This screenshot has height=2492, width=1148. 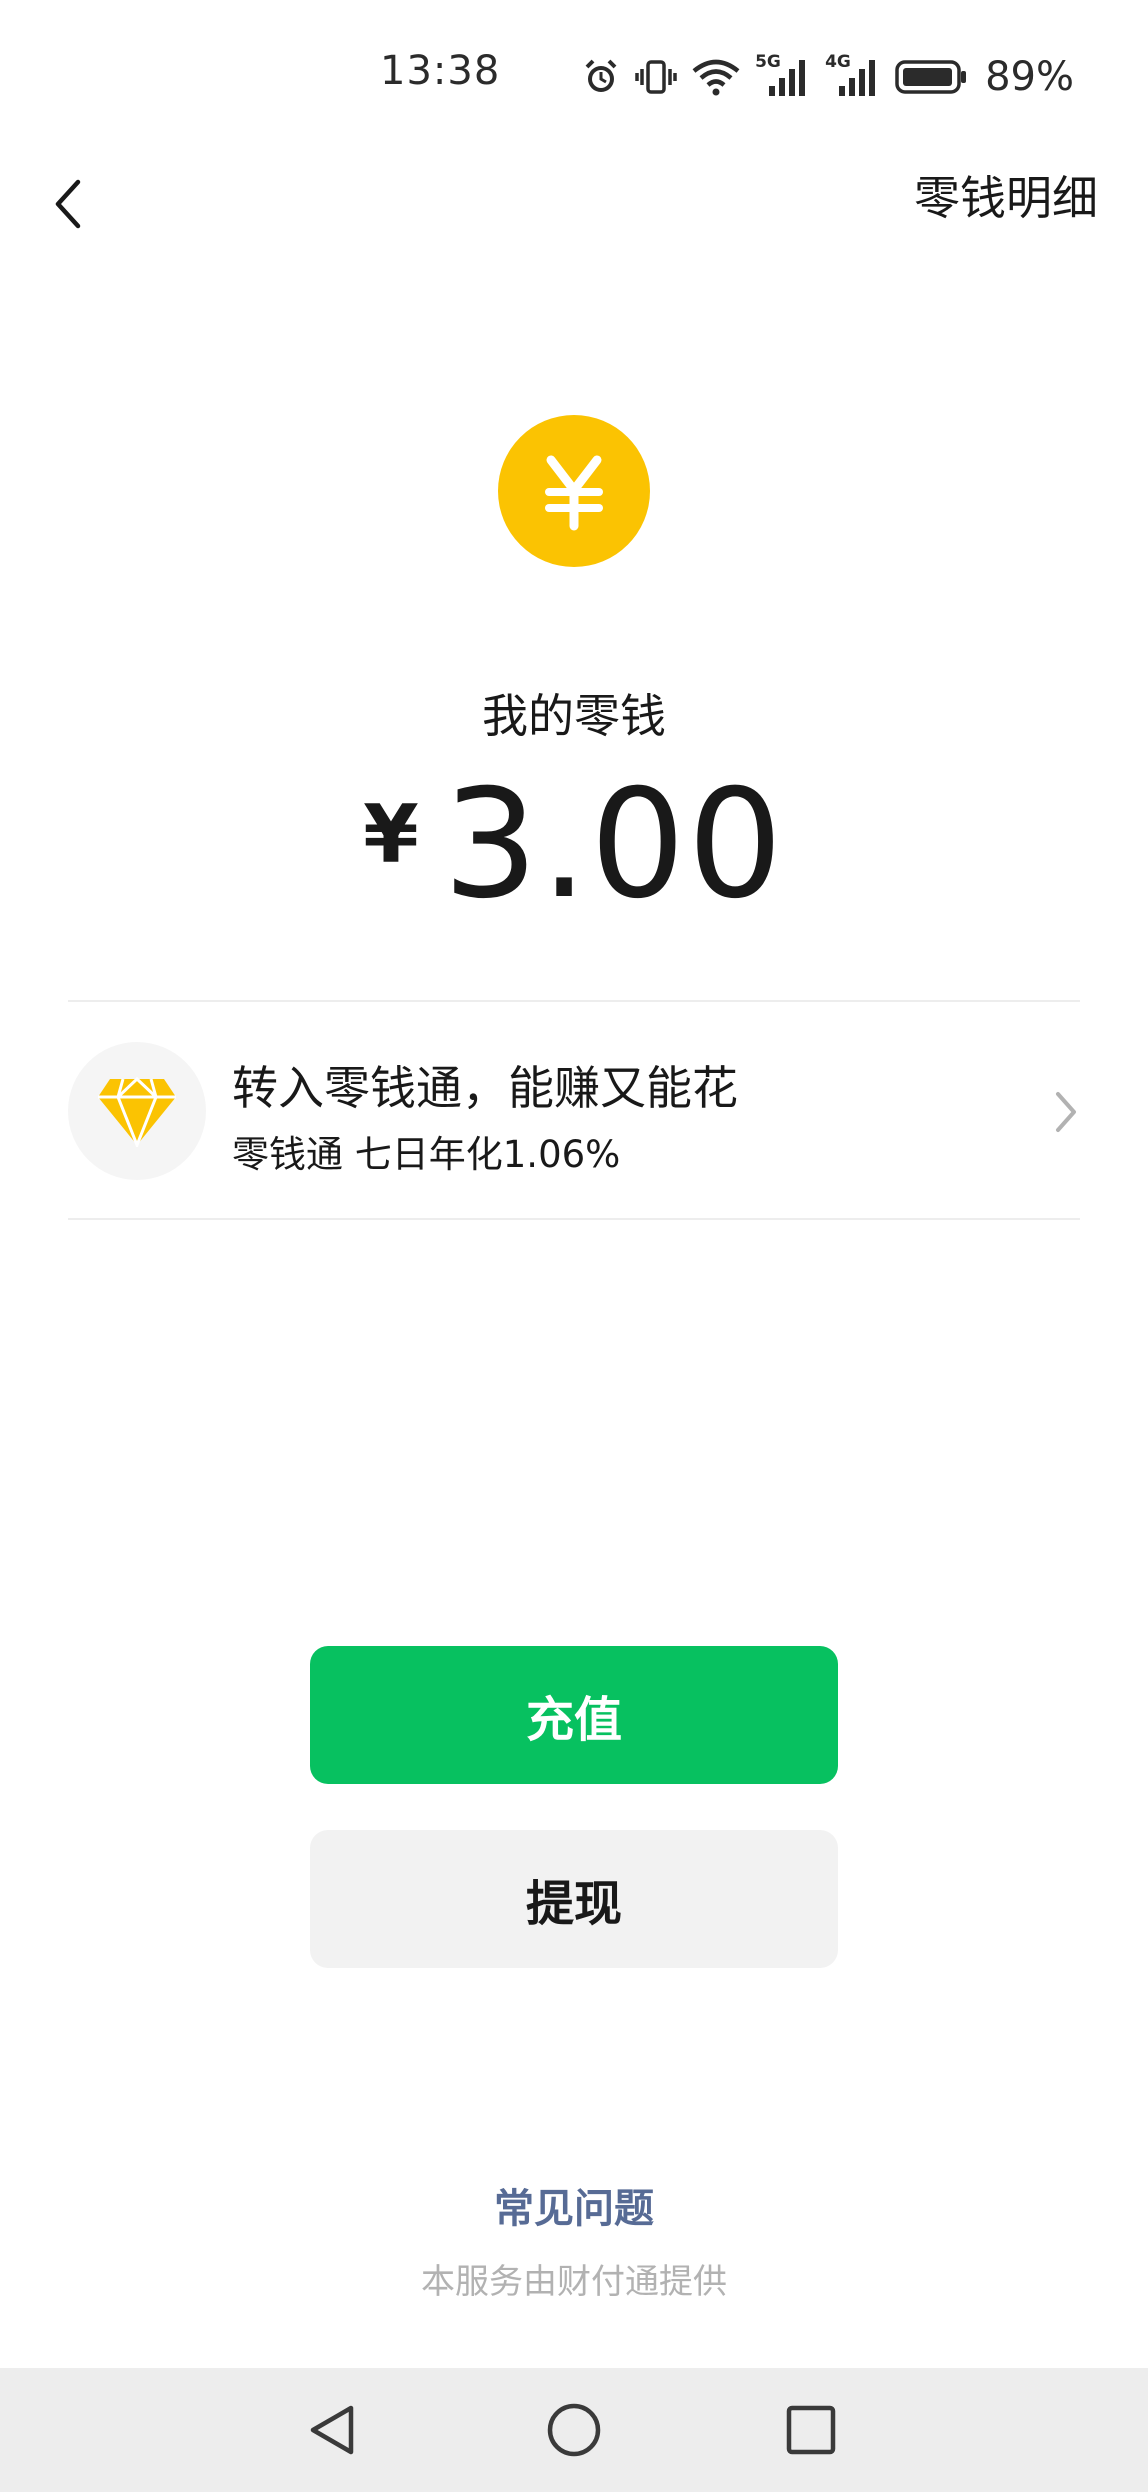 I want to click on signal-5g-icon: 5G, so click(x=783, y=75).